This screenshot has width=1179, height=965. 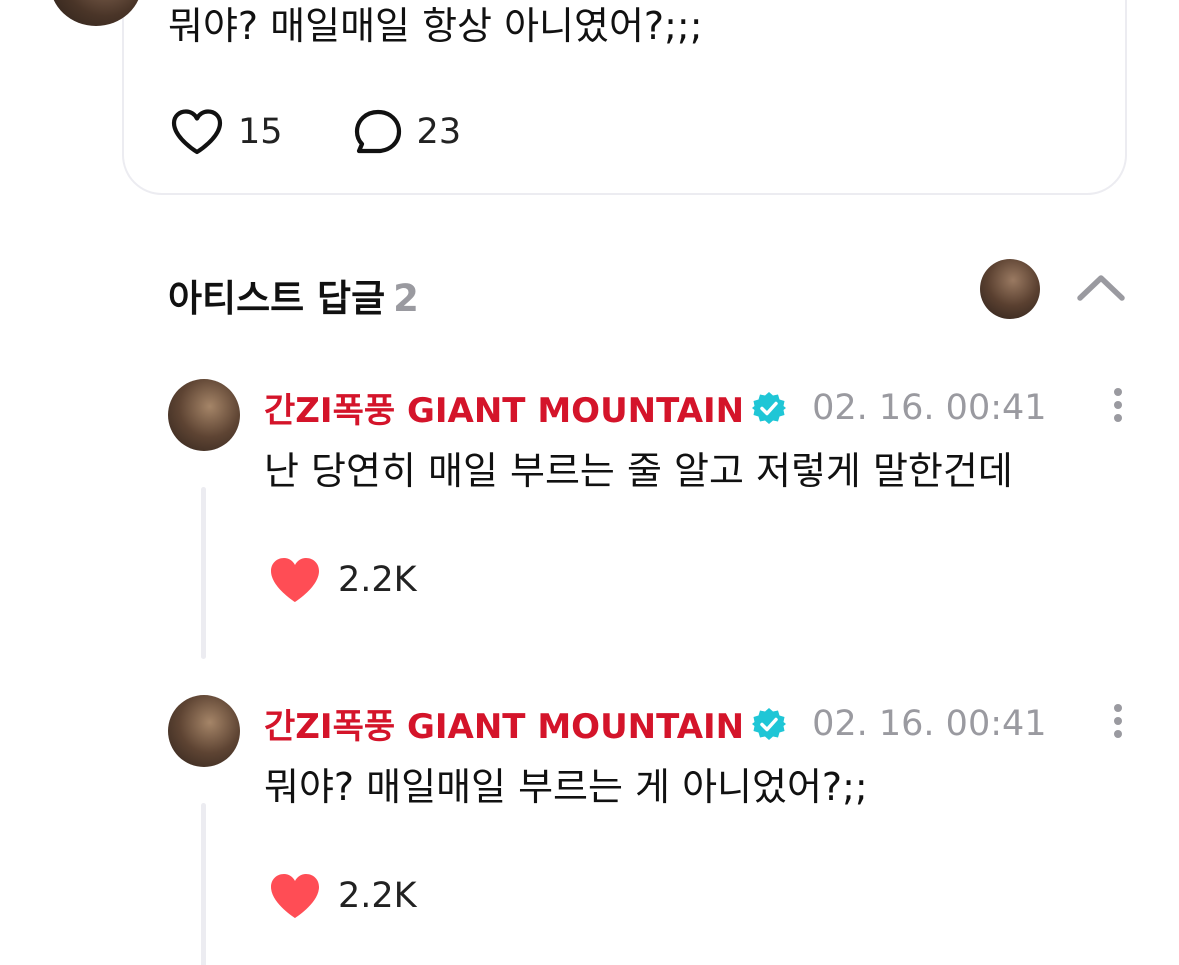 What do you see at coordinates (407, 132) in the screenshot?
I see `comment-button: 23` at bounding box center [407, 132].